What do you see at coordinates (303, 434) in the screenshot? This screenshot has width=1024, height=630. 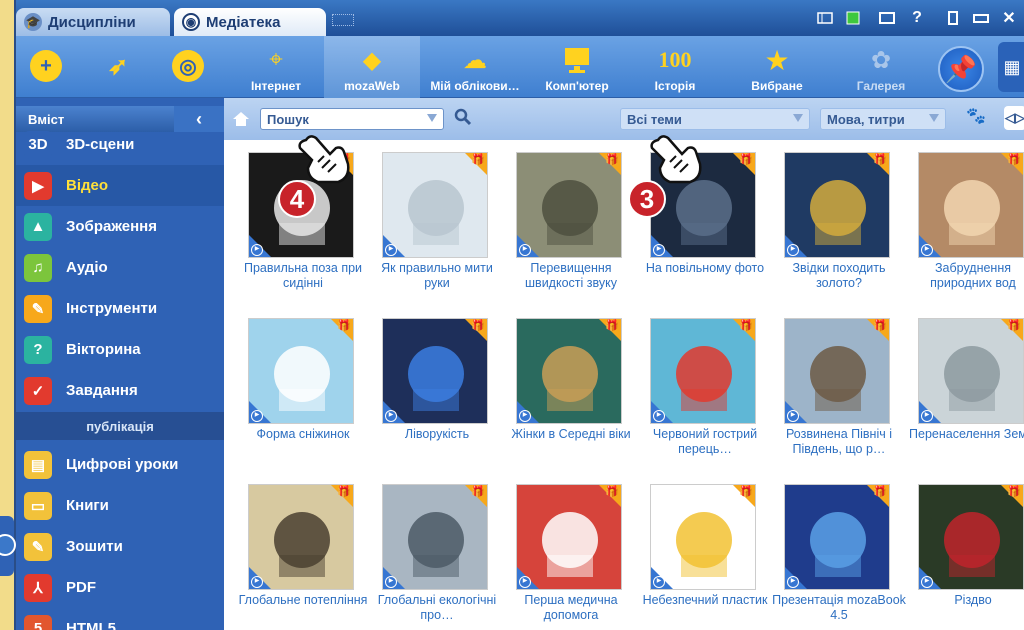 I see `video-title: Форма сніжинок` at bounding box center [303, 434].